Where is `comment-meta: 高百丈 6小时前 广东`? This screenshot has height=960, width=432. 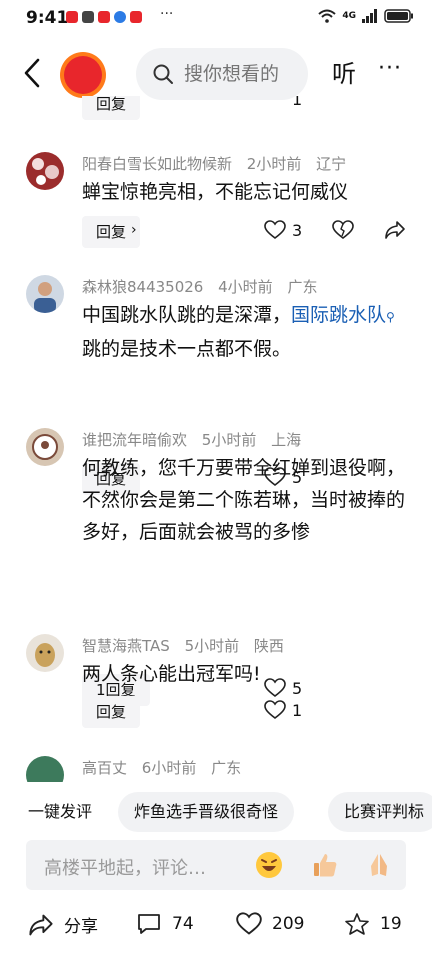
comment-meta: 高百丈 6小时前 广东 is located at coordinates (166, 767).